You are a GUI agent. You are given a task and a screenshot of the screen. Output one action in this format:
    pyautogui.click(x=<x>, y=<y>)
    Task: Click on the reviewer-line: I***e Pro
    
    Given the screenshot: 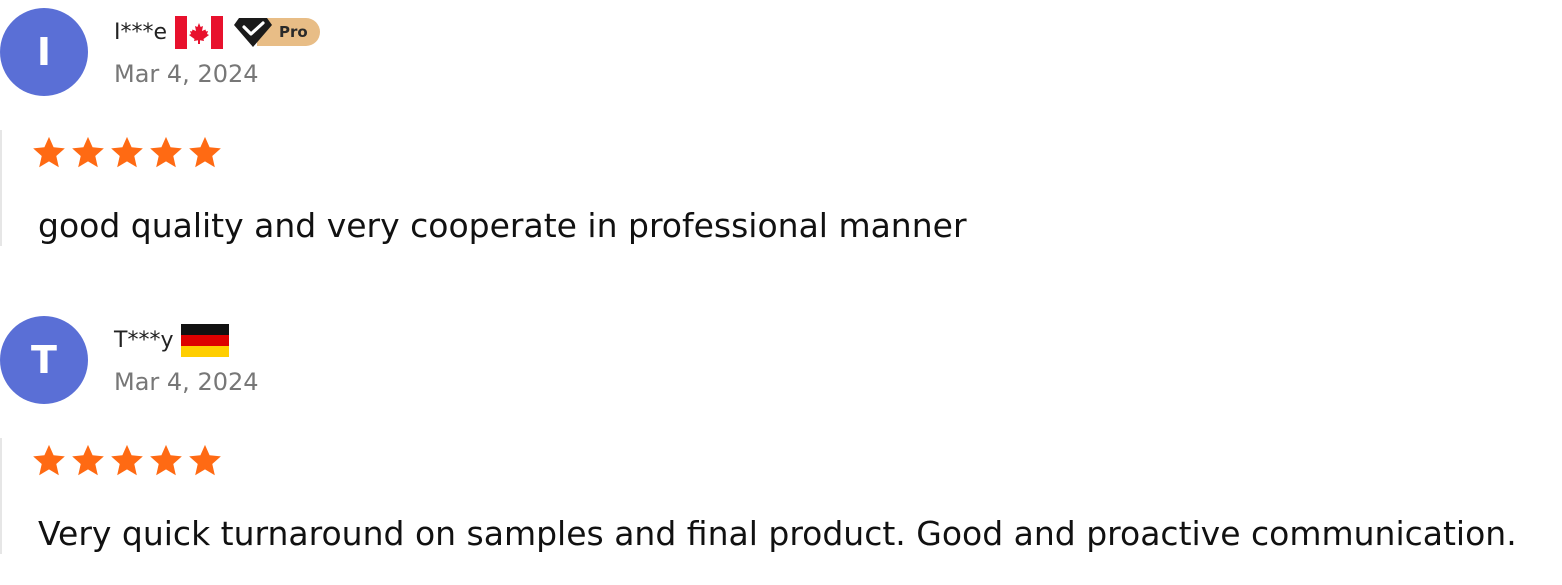 What is the action you would take?
    pyautogui.click(x=217, y=32)
    